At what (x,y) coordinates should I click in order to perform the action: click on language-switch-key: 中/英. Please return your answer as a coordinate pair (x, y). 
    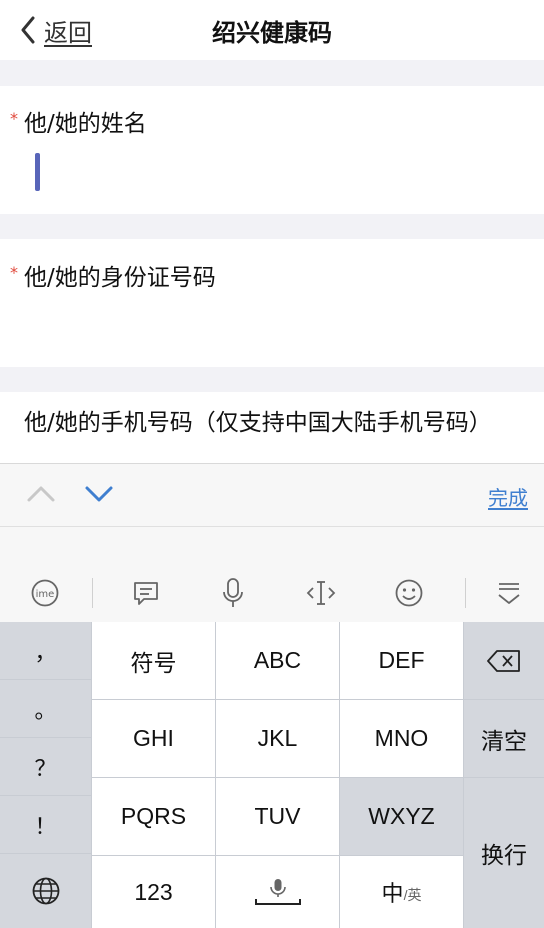
    Looking at the image, I should click on (401, 892).